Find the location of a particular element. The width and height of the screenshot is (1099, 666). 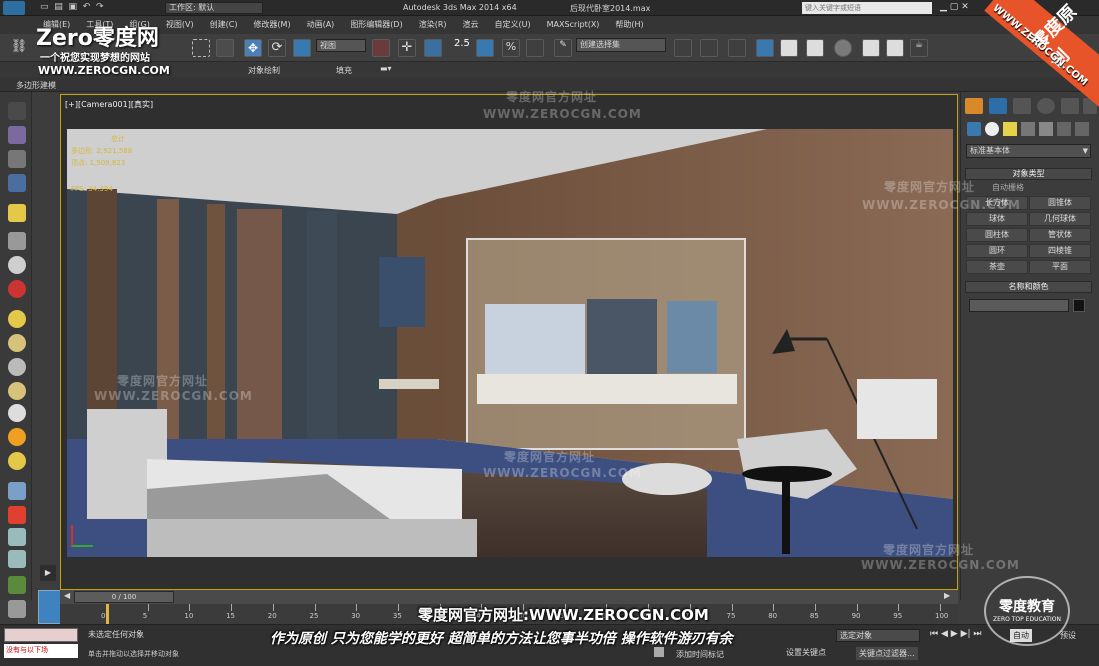

snow-icon is located at coordinates (17, 491).